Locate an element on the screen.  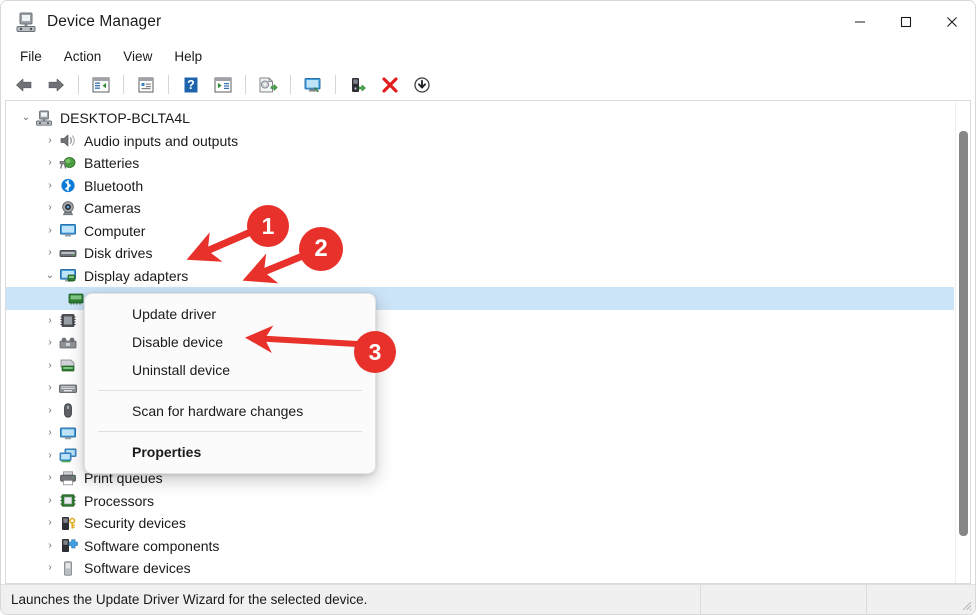
annotation-badge-number: 2 is located at coordinates (321, 248).